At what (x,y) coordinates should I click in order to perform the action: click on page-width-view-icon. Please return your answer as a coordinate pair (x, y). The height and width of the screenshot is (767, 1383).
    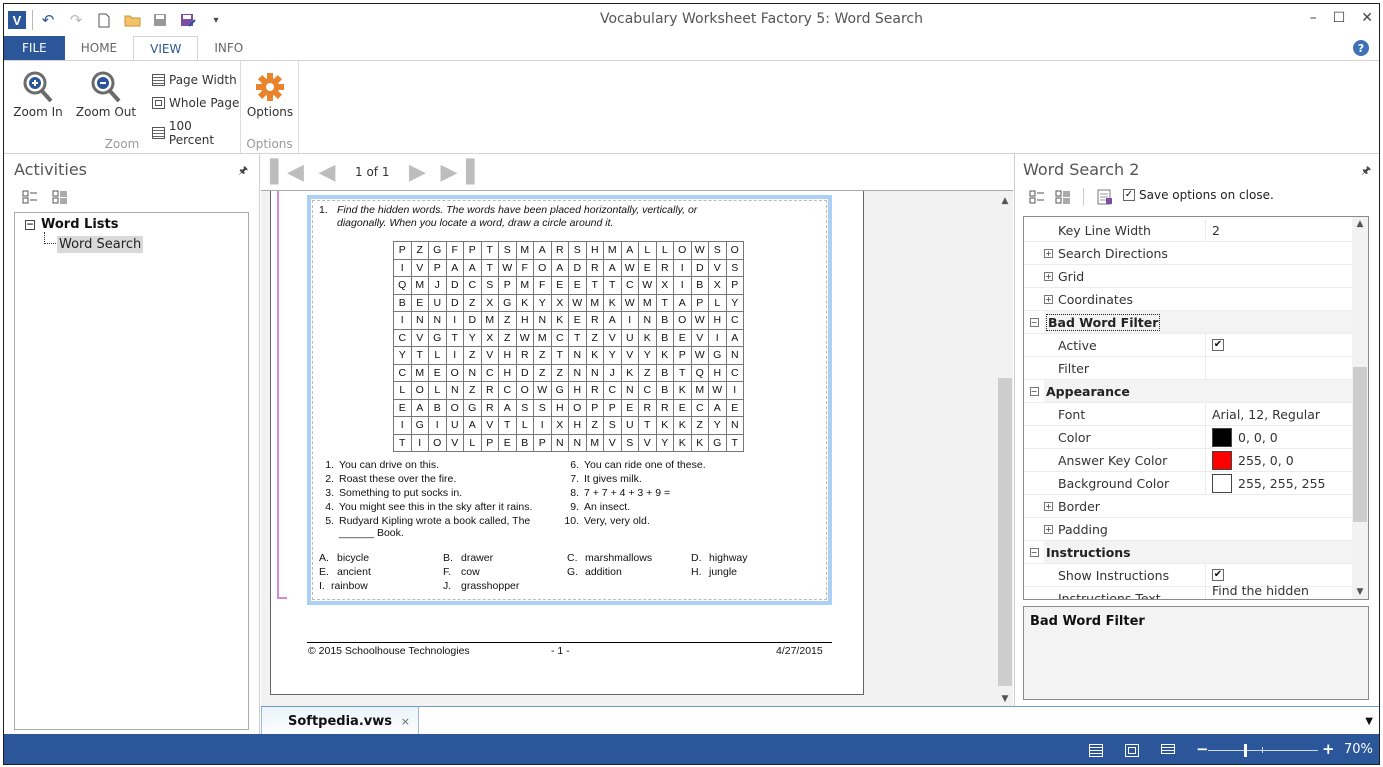
    Looking at the image, I should click on (1096, 750).